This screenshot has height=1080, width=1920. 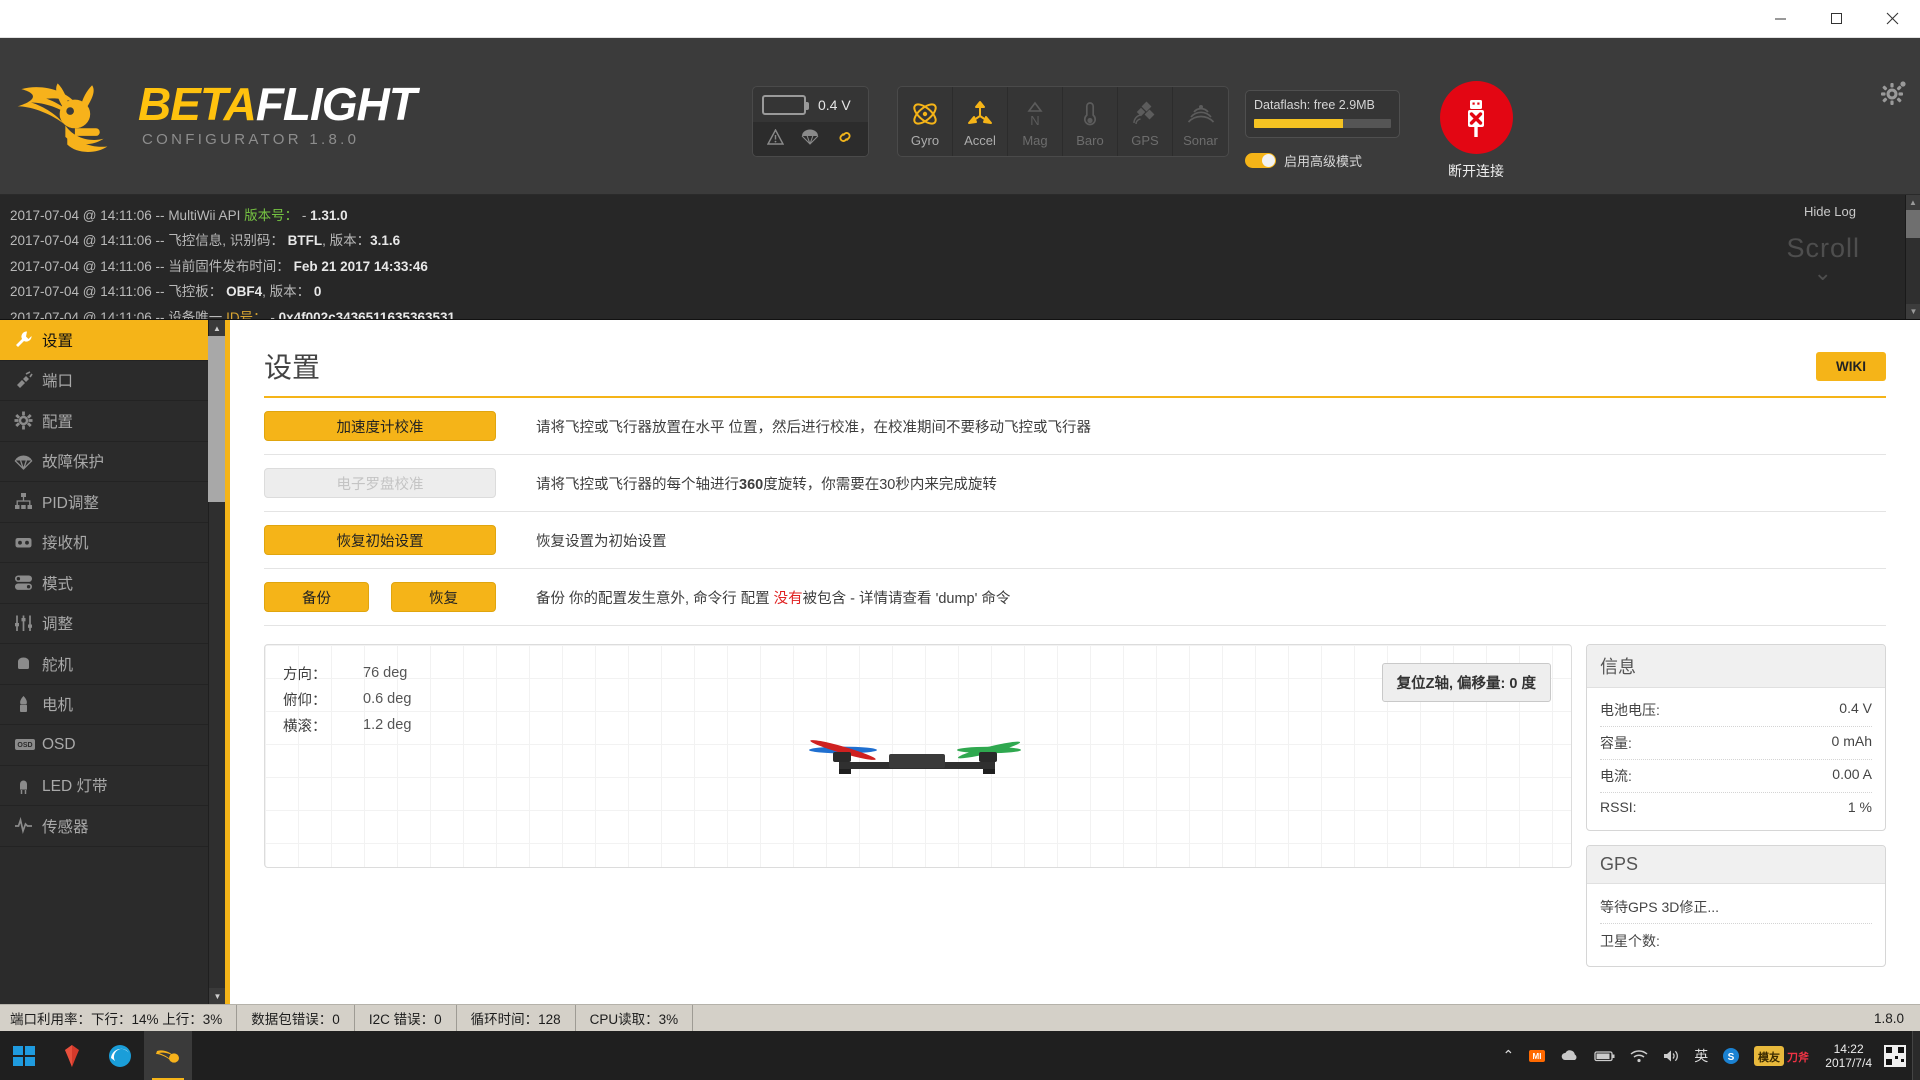 What do you see at coordinates (112, 340) in the screenshot?
I see `sidebar-item-settings: 设置` at bounding box center [112, 340].